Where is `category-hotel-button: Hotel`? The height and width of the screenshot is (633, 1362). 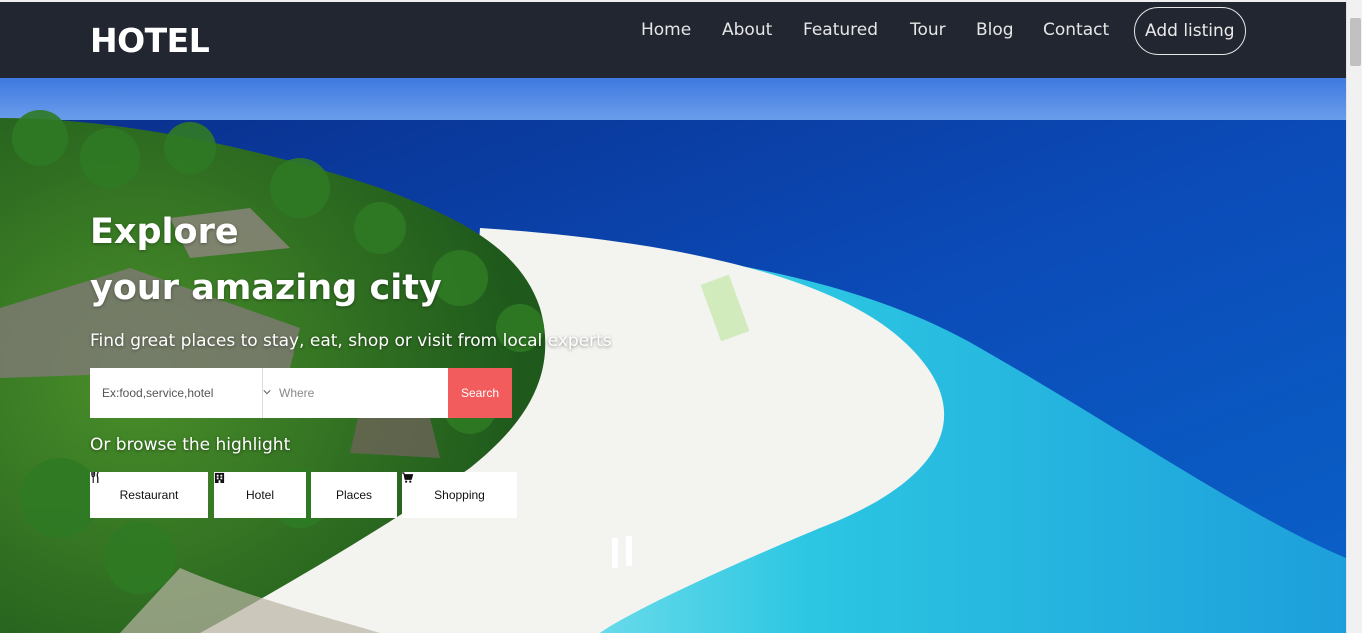
category-hotel-button: Hotel is located at coordinates (260, 495).